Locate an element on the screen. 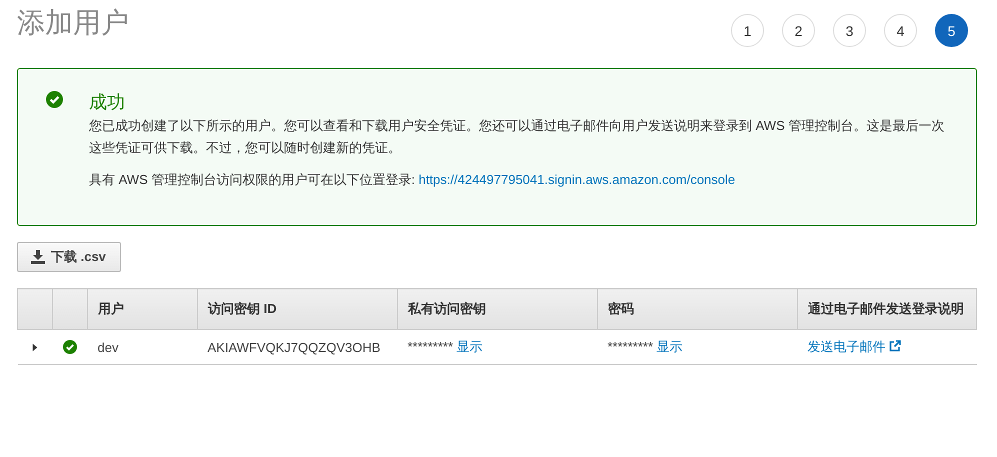  masked-password: ********* is located at coordinates (631, 346).